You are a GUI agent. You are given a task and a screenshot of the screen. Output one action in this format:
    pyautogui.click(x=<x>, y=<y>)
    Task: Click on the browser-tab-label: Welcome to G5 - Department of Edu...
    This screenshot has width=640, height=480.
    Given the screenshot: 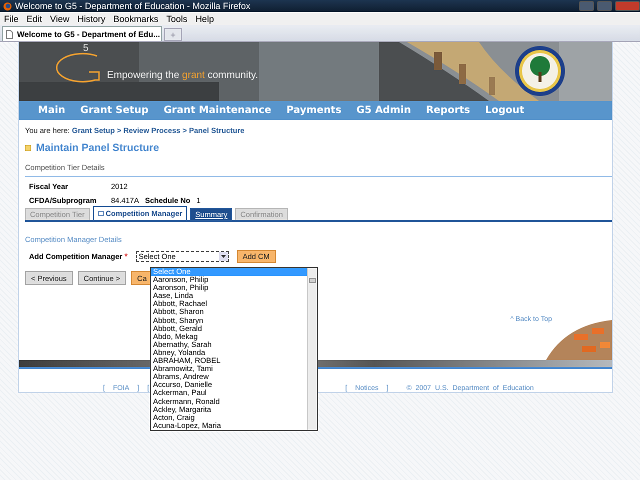 What is the action you would take?
    pyautogui.click(x=88, y=34)
    